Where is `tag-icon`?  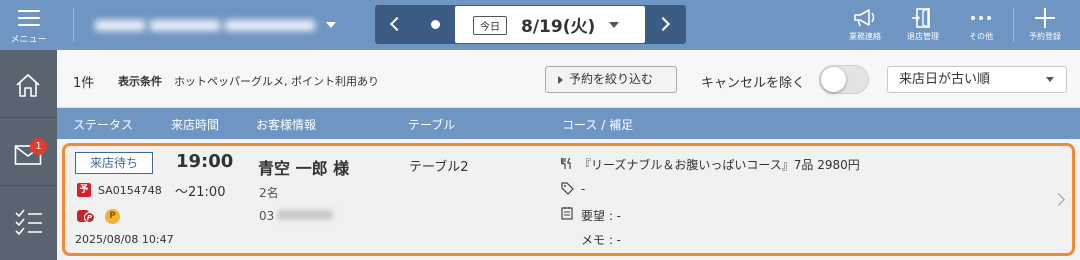
tag-icon is located at coordinates (567, 188).